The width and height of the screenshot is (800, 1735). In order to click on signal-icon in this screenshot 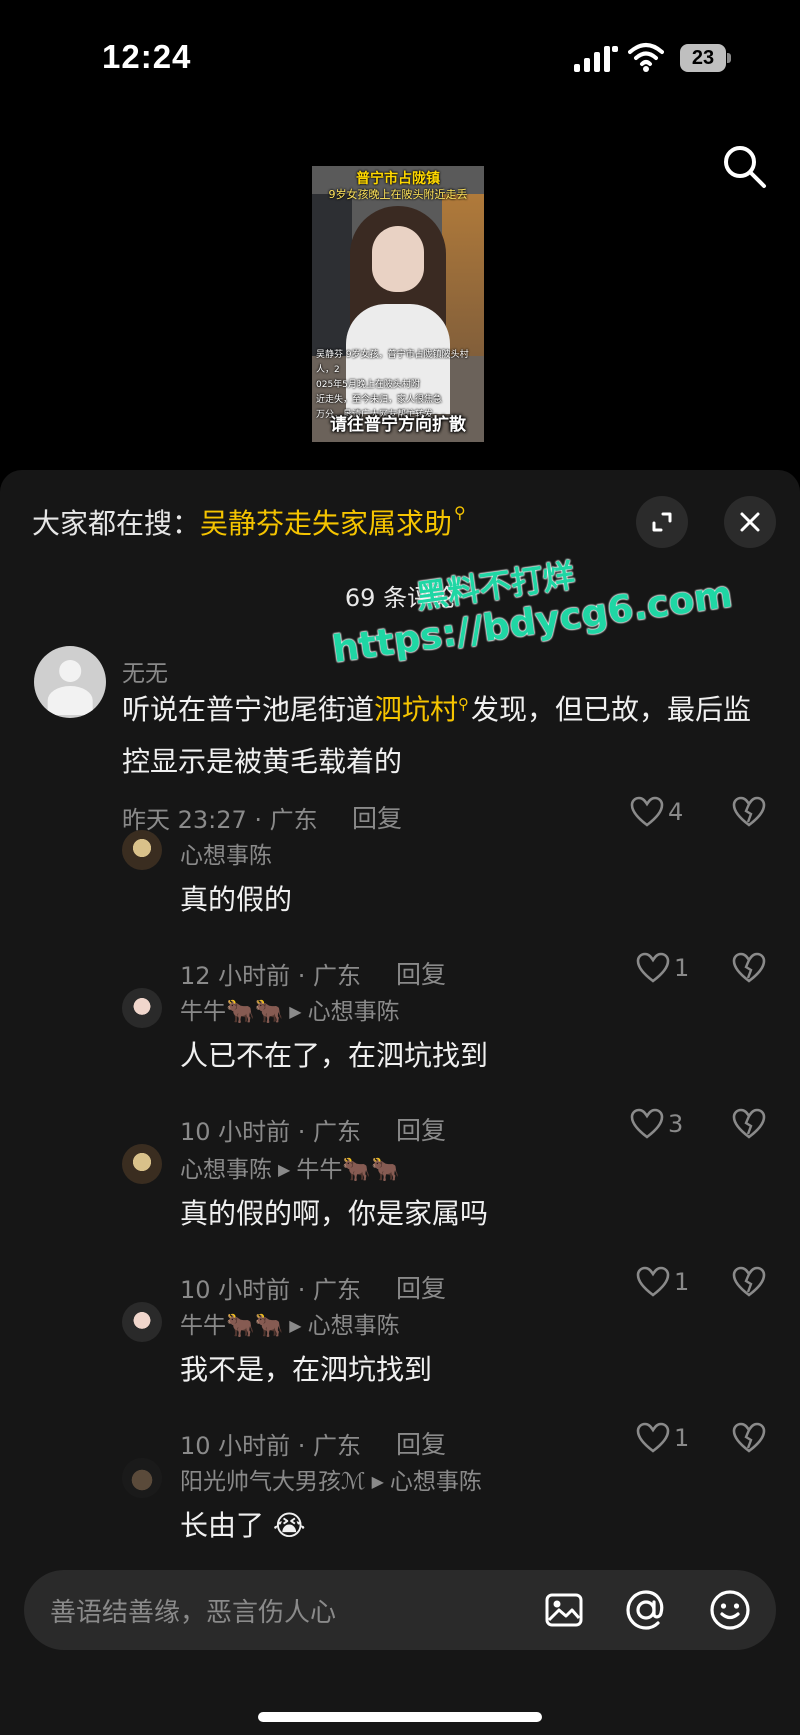, I will do `click(596, 59)`.